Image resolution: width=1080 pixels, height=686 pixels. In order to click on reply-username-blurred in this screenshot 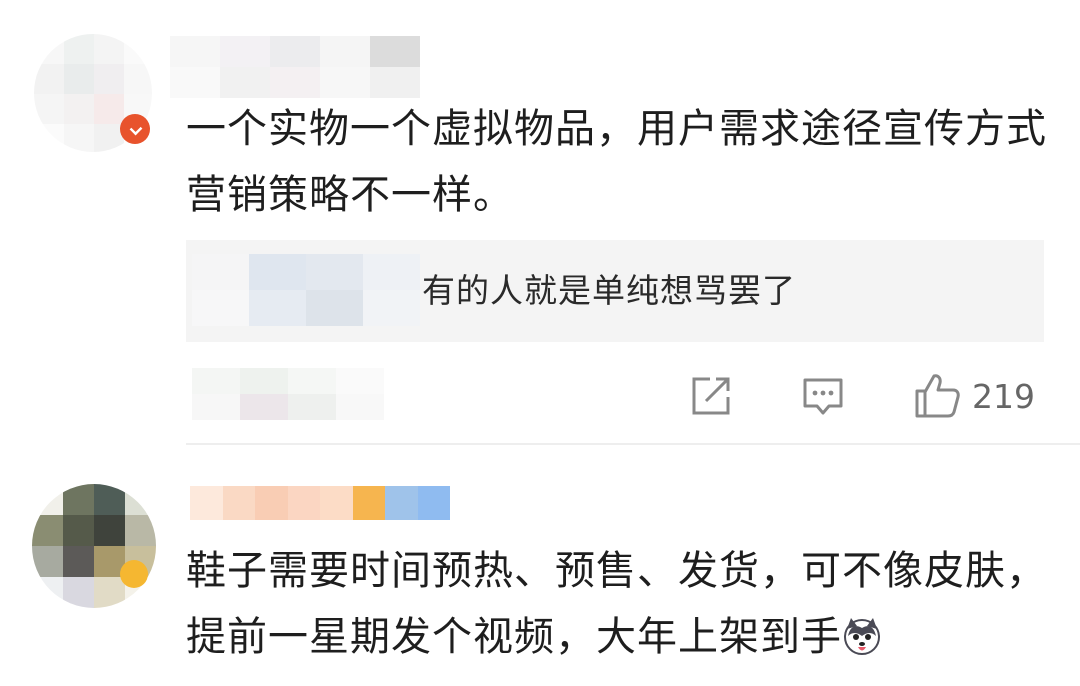, I will do `click(306, 290)`.